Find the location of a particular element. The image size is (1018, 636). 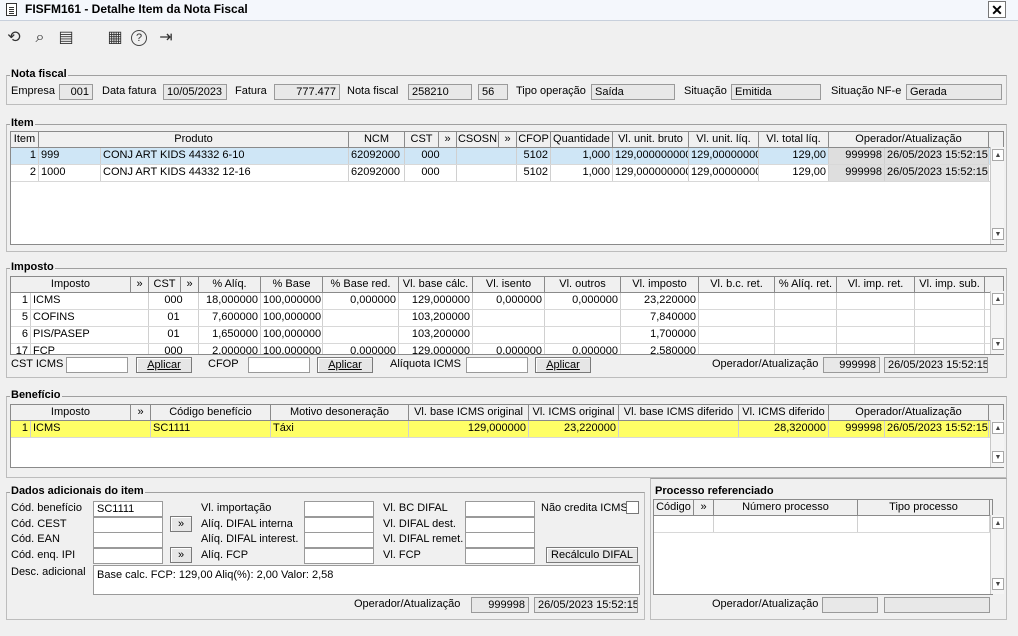

difal-interest-input is located at coordinates (339, 540).